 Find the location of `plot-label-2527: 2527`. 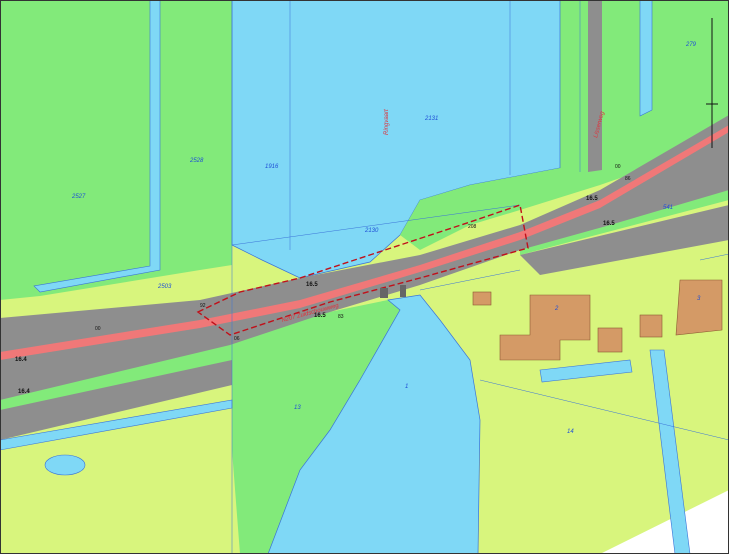

plot-label-2527: 2527 is located at coordinates (78, 197).